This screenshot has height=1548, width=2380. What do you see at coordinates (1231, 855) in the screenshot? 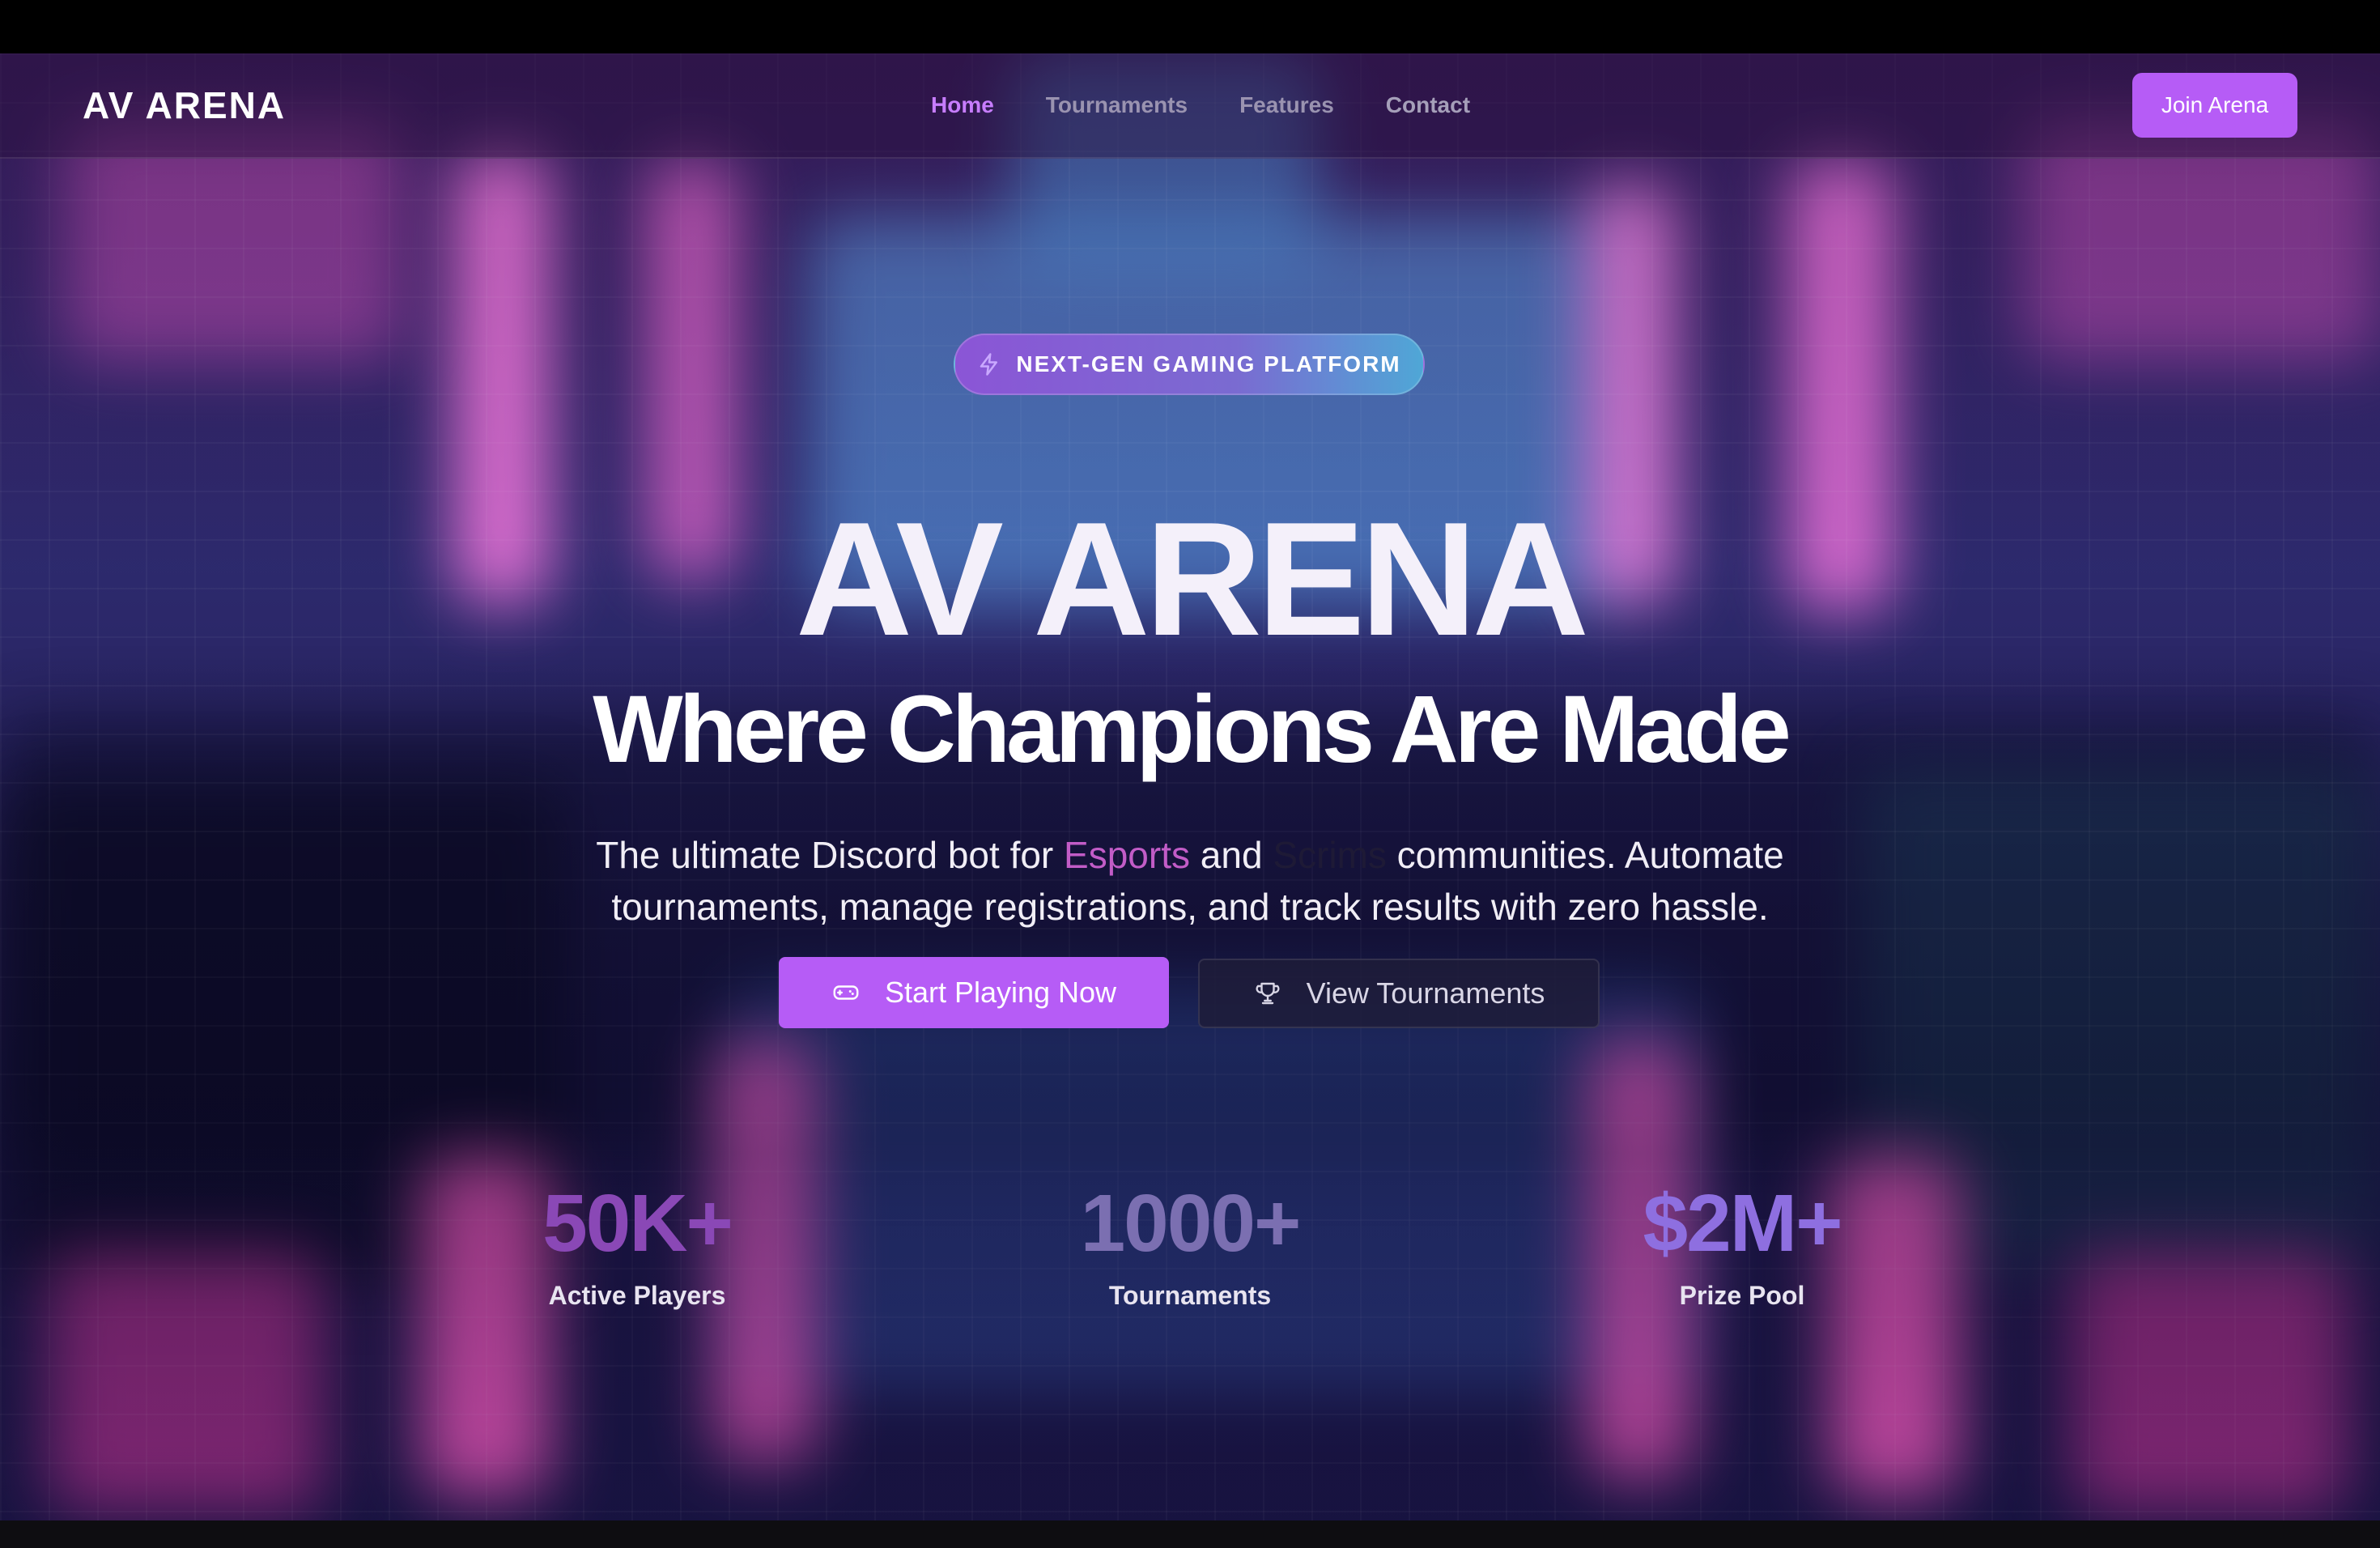
I see `desc-text-2: and` at bounding box center [1231, 855].